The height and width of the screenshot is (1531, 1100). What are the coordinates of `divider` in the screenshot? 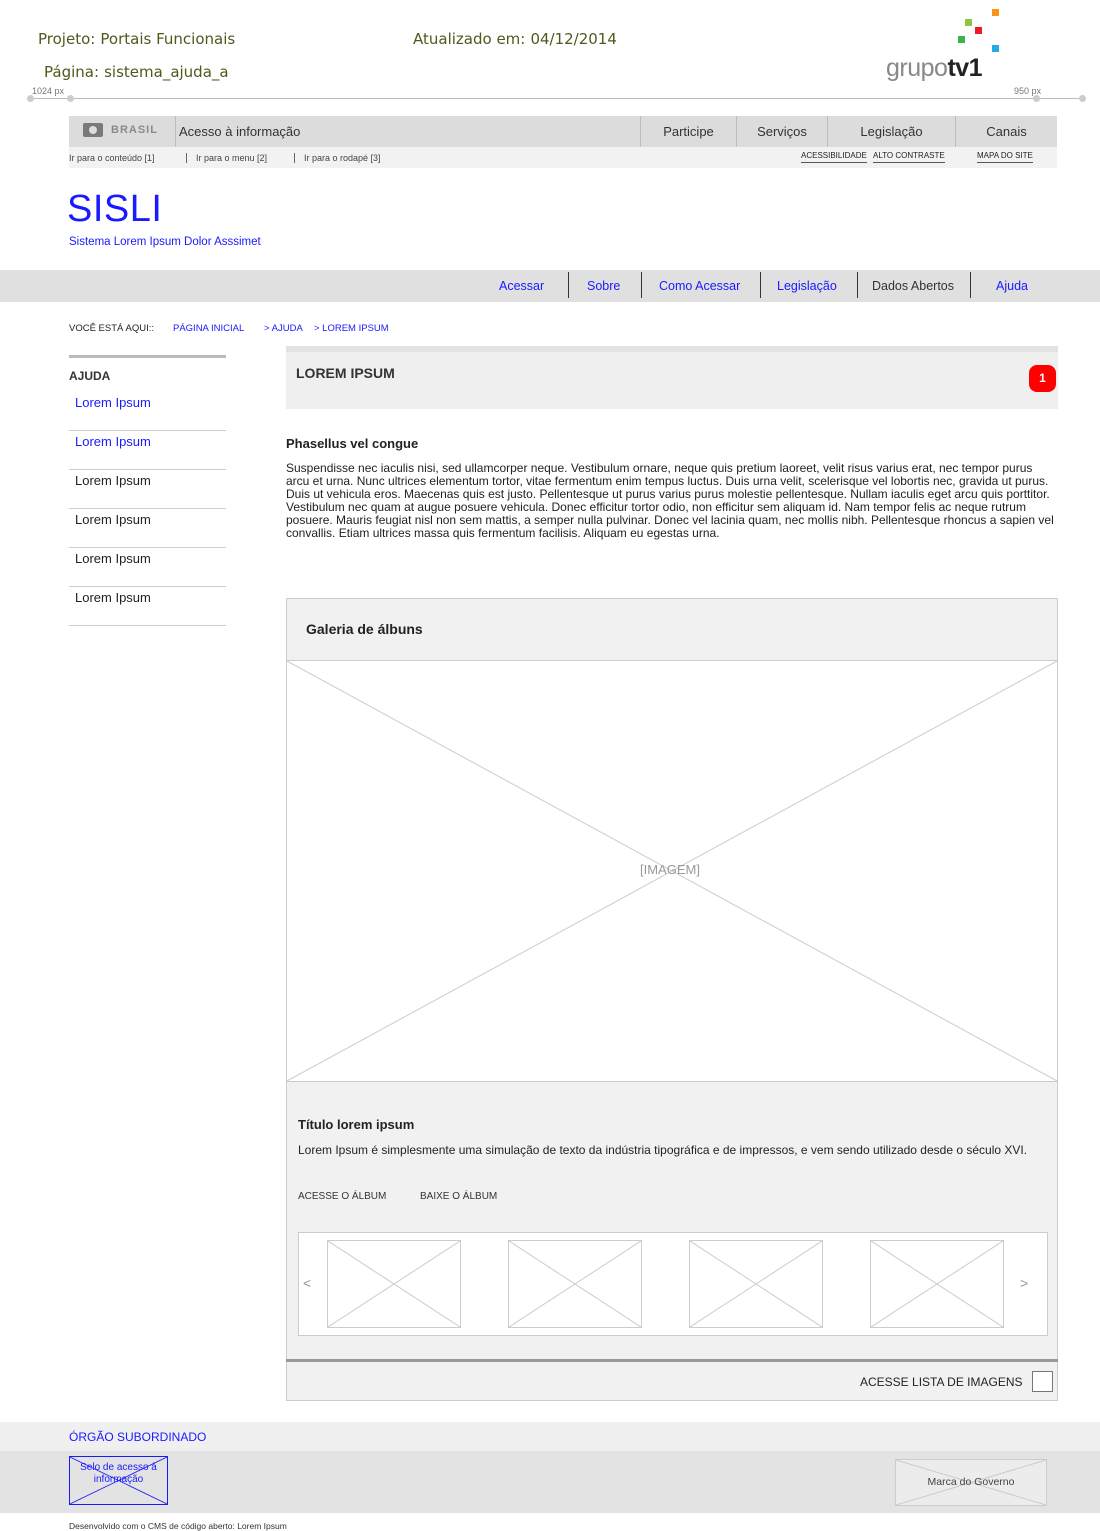 It's located at (175, 131).